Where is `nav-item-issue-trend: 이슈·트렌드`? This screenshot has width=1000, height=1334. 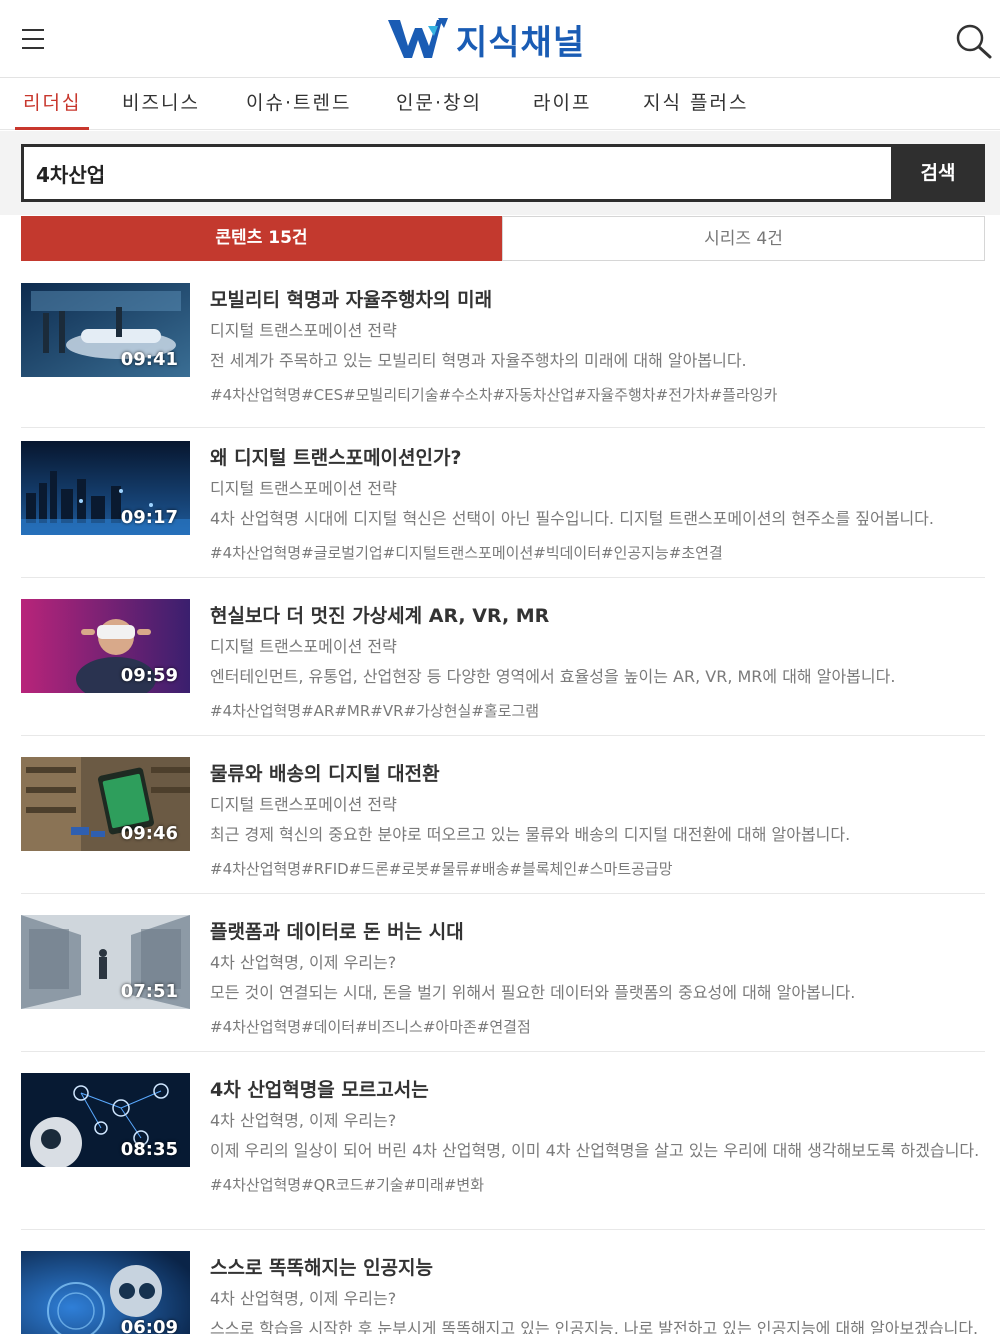
nav-item-issue-trend: 이슈·트렌드 is located at coordinates (298, 104).